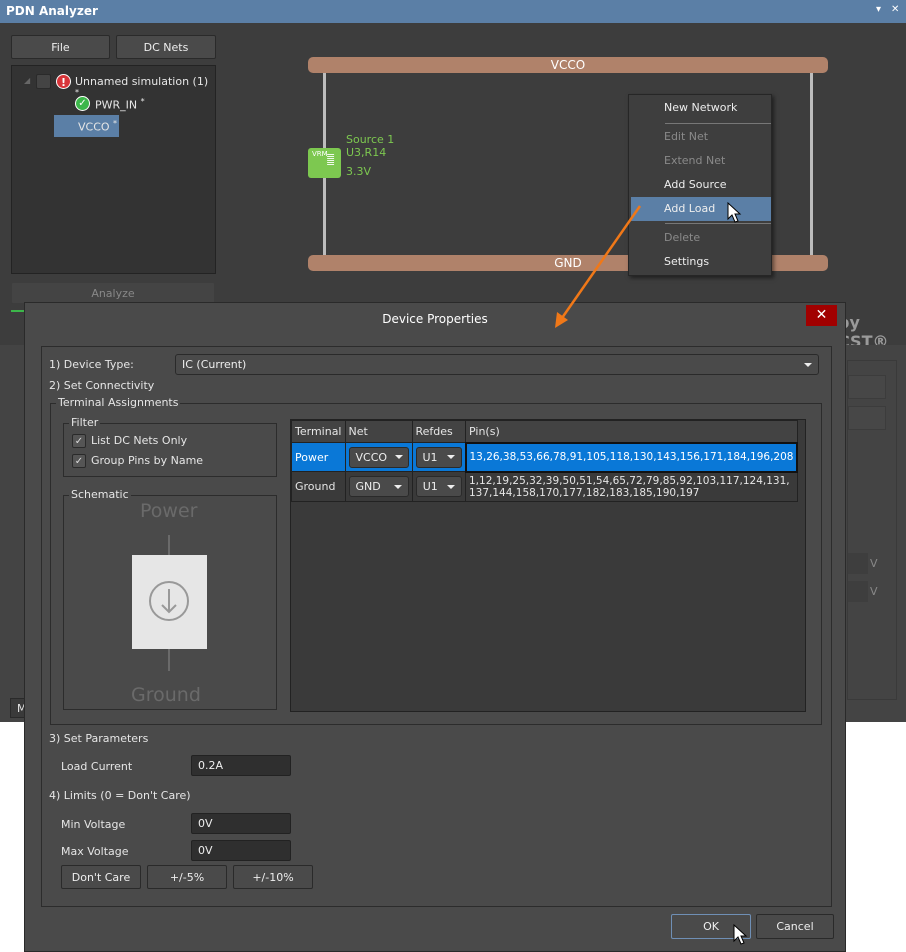 This screenshot has width=906, height=952. I want to click on connectivity-label: 2) Set Connectivity, so click(102, 385).